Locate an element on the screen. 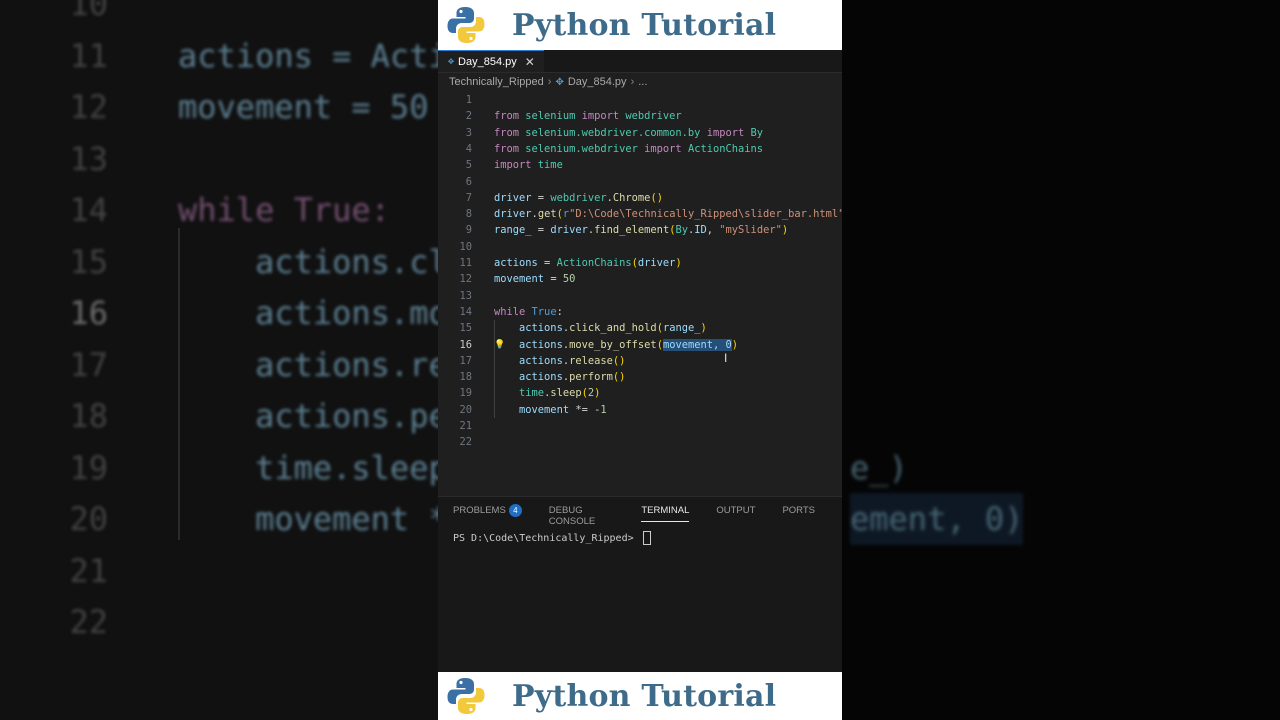 The height and width of the screenshot is (720, 1280). selected-text: movement, 0 is located at coordinates (697, 344).